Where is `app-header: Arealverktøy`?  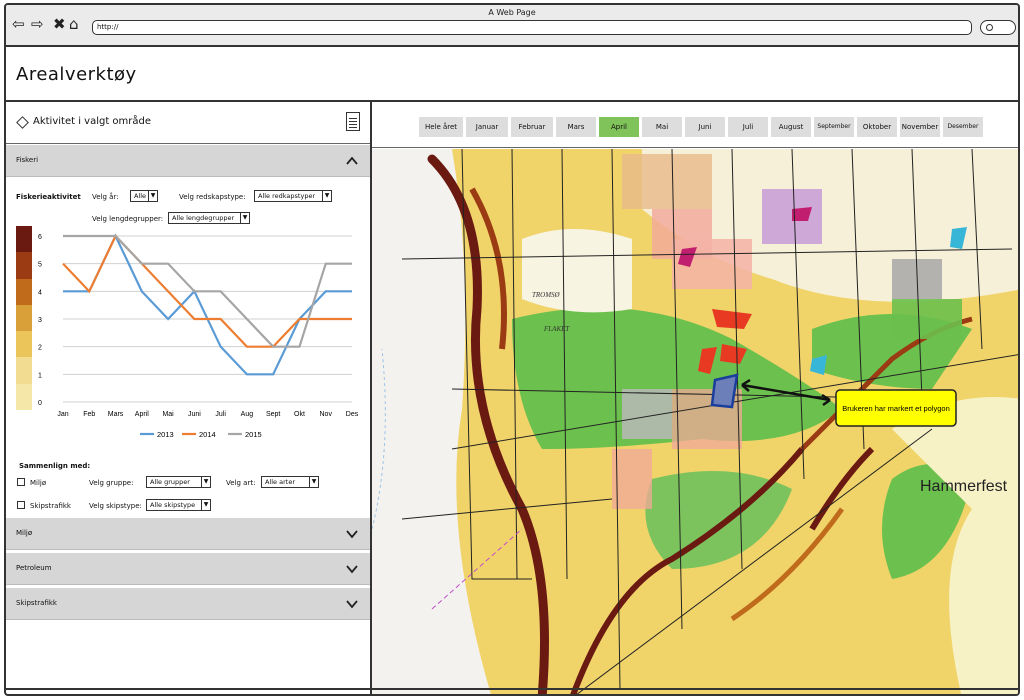
app-header: Arealverktøy is located at coordinates (512, 74).